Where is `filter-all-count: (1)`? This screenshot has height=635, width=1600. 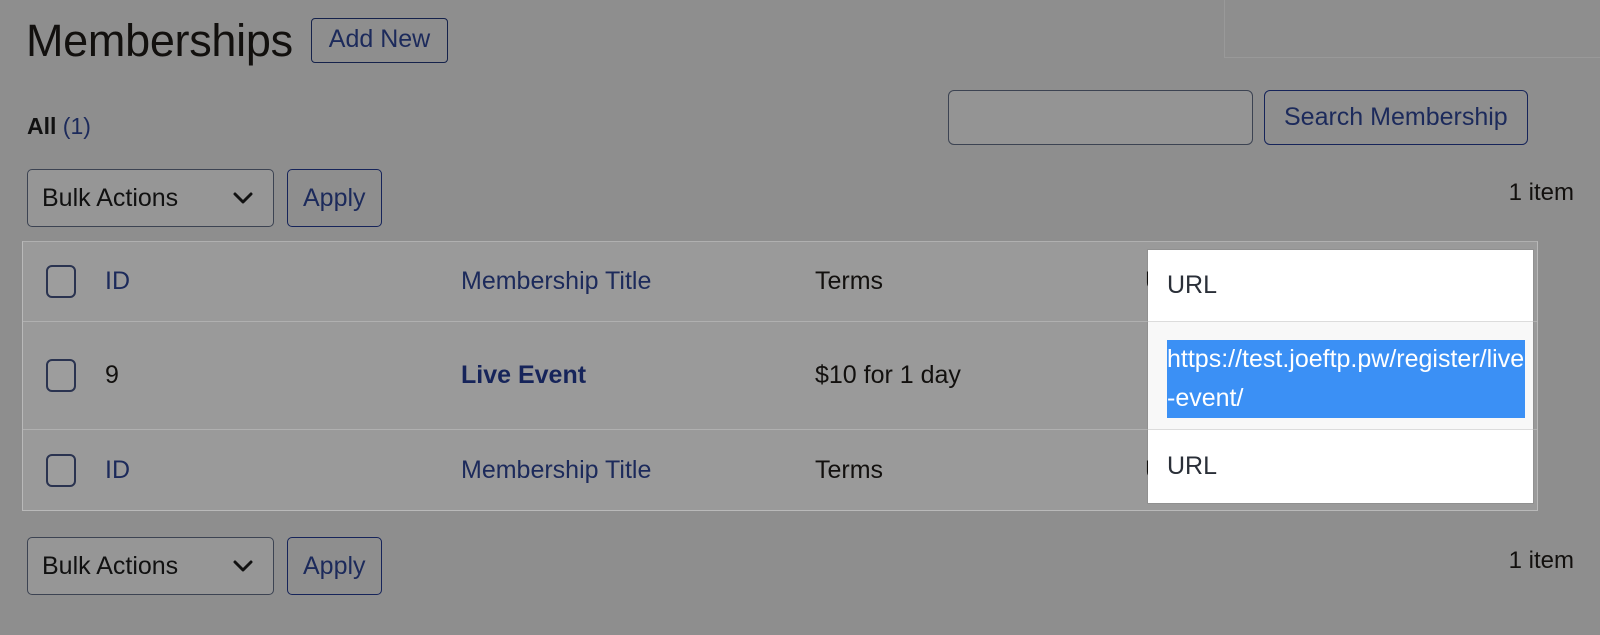
filter-all-count: (1) is located at coordinates (76, 126).